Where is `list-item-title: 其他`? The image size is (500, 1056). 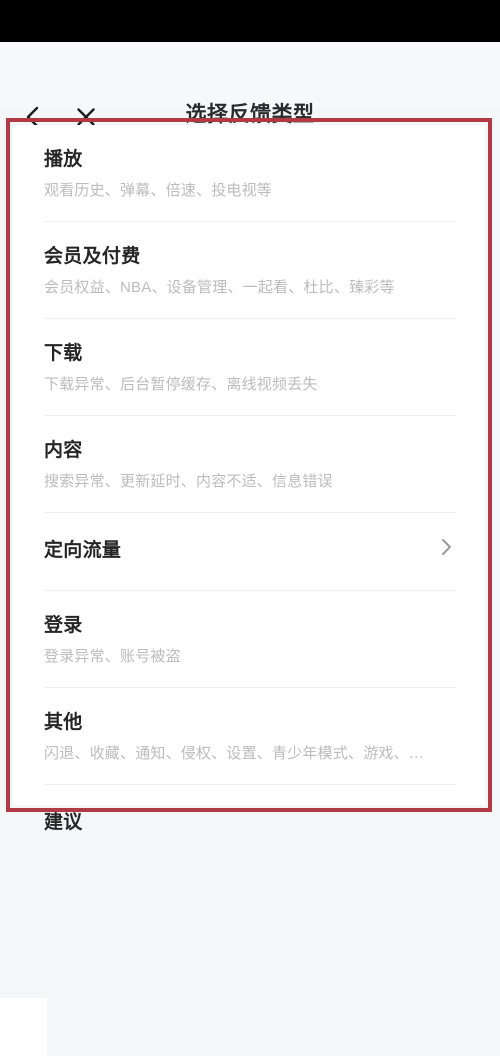
list-item-title: 其他 is located at coordinates (63, 722).